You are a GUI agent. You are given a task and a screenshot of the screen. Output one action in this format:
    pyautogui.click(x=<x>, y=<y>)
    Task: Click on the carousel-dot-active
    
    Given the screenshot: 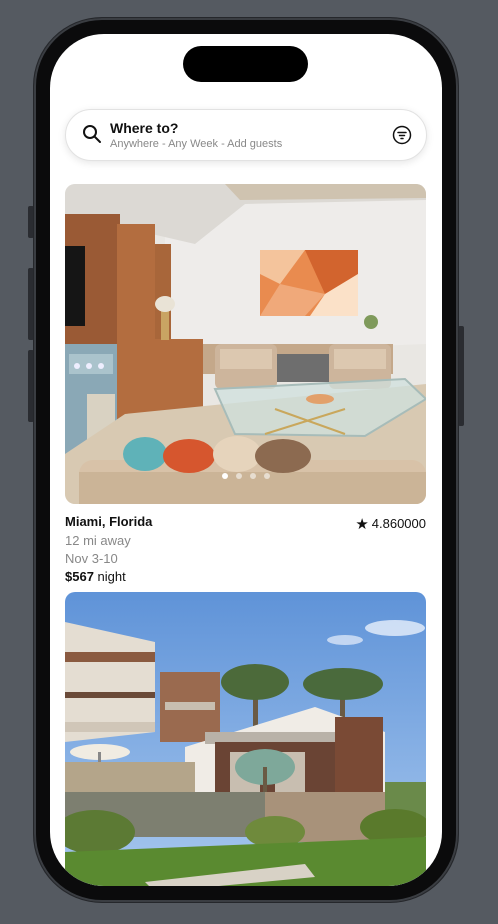 What is the action you would take?
    pyautogui.click(x=224, y=476)
    